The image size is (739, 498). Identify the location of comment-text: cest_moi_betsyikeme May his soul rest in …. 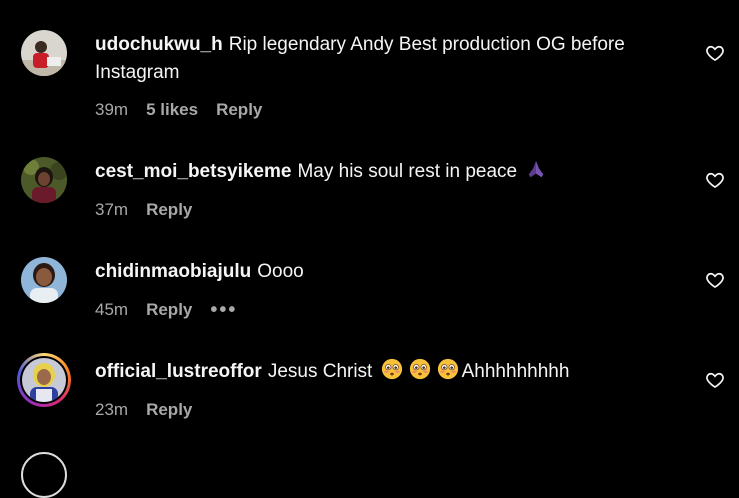
(390, 172).